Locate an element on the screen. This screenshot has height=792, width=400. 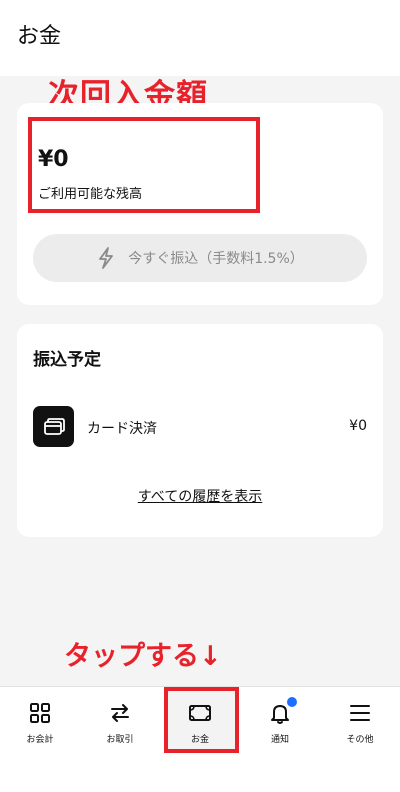
list-item-label: カード決済 is located at coordinates (122, 429).